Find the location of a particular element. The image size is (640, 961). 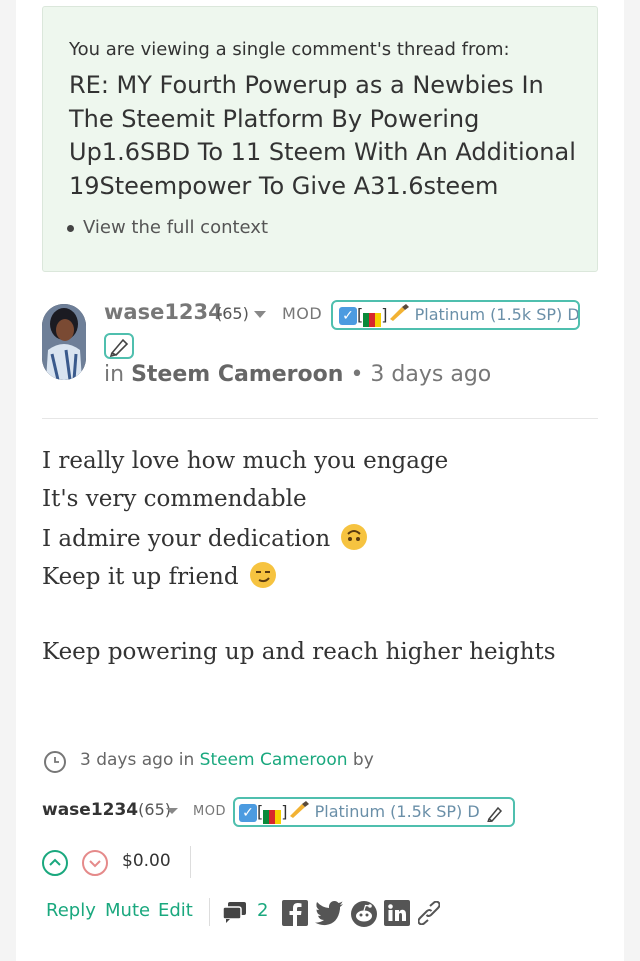

twitter-icon is located at coordinates (329, 915).